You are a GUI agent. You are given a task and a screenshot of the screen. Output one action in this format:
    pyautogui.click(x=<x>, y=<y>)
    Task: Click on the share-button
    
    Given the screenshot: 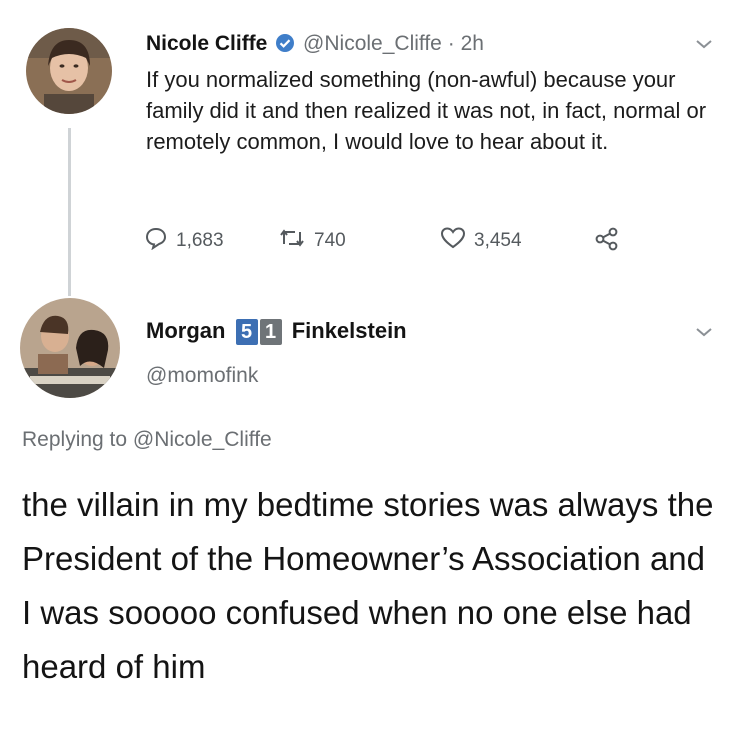 What is the action you would take?
    pyautogui.click(x=607, y=242)
    